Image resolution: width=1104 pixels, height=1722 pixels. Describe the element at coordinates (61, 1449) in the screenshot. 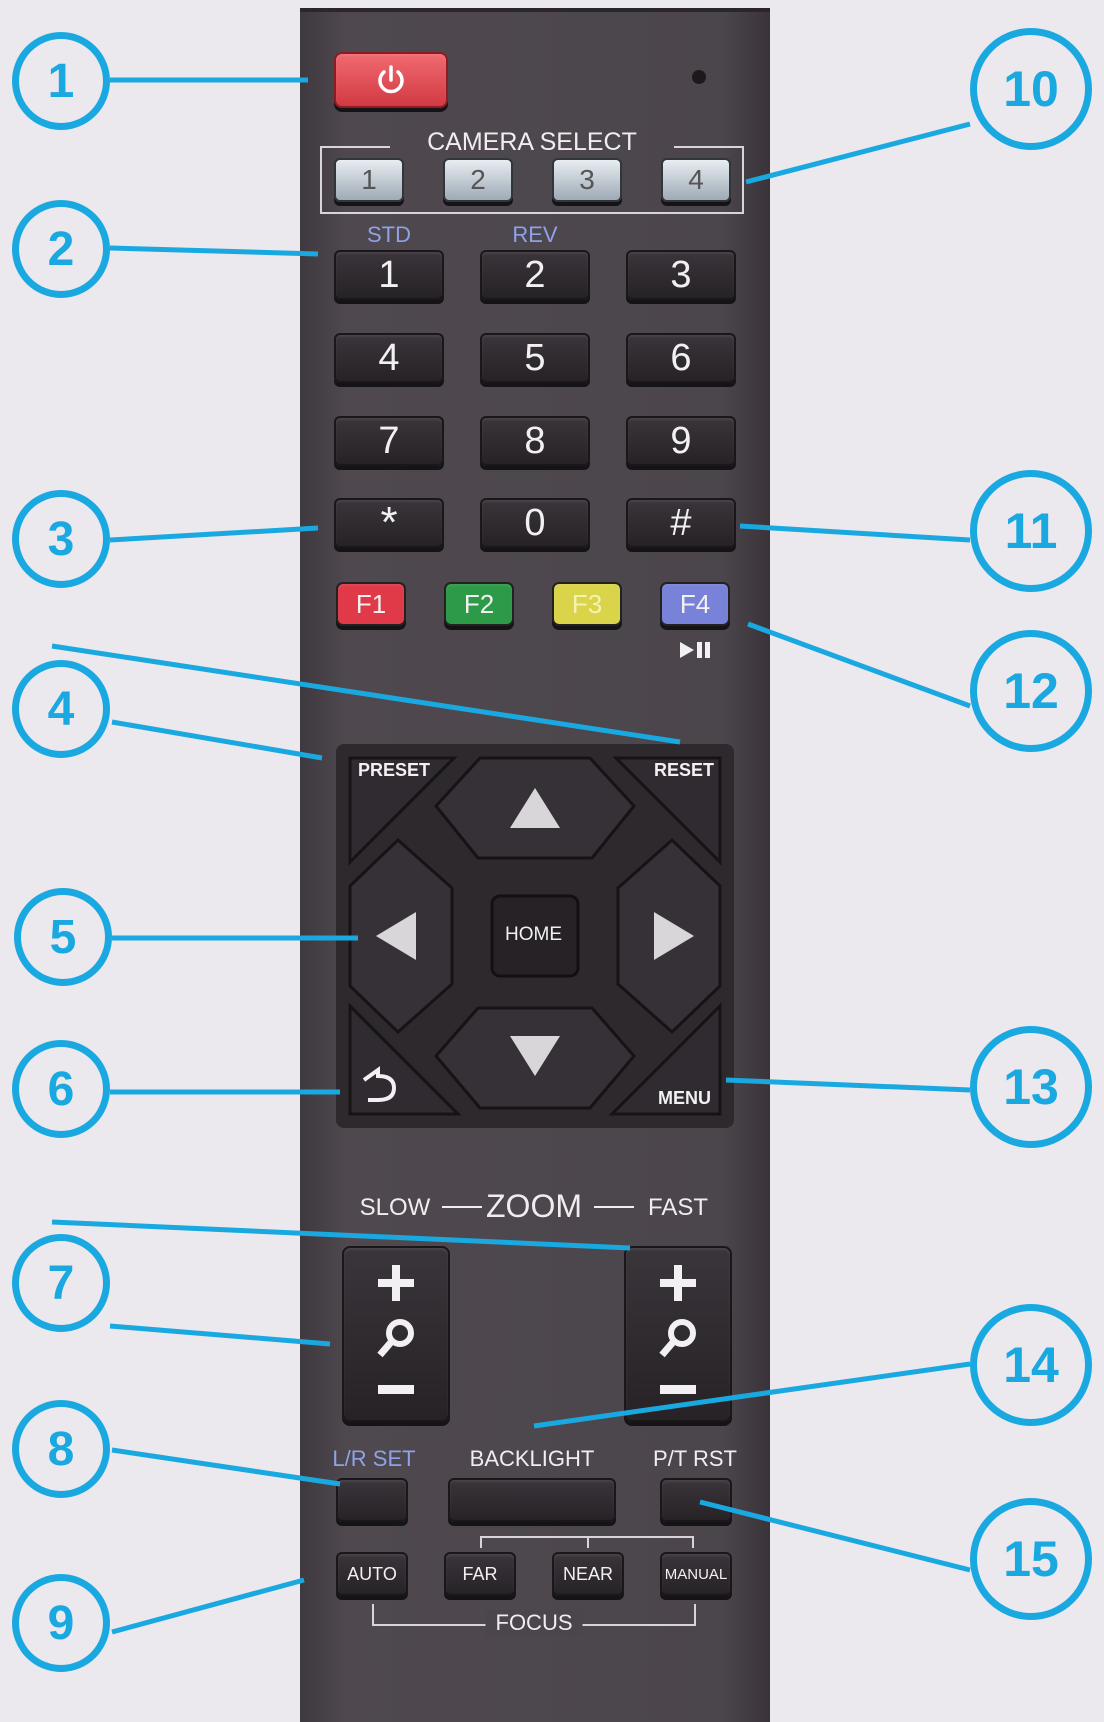

I see `callout-8: 8` at that location.